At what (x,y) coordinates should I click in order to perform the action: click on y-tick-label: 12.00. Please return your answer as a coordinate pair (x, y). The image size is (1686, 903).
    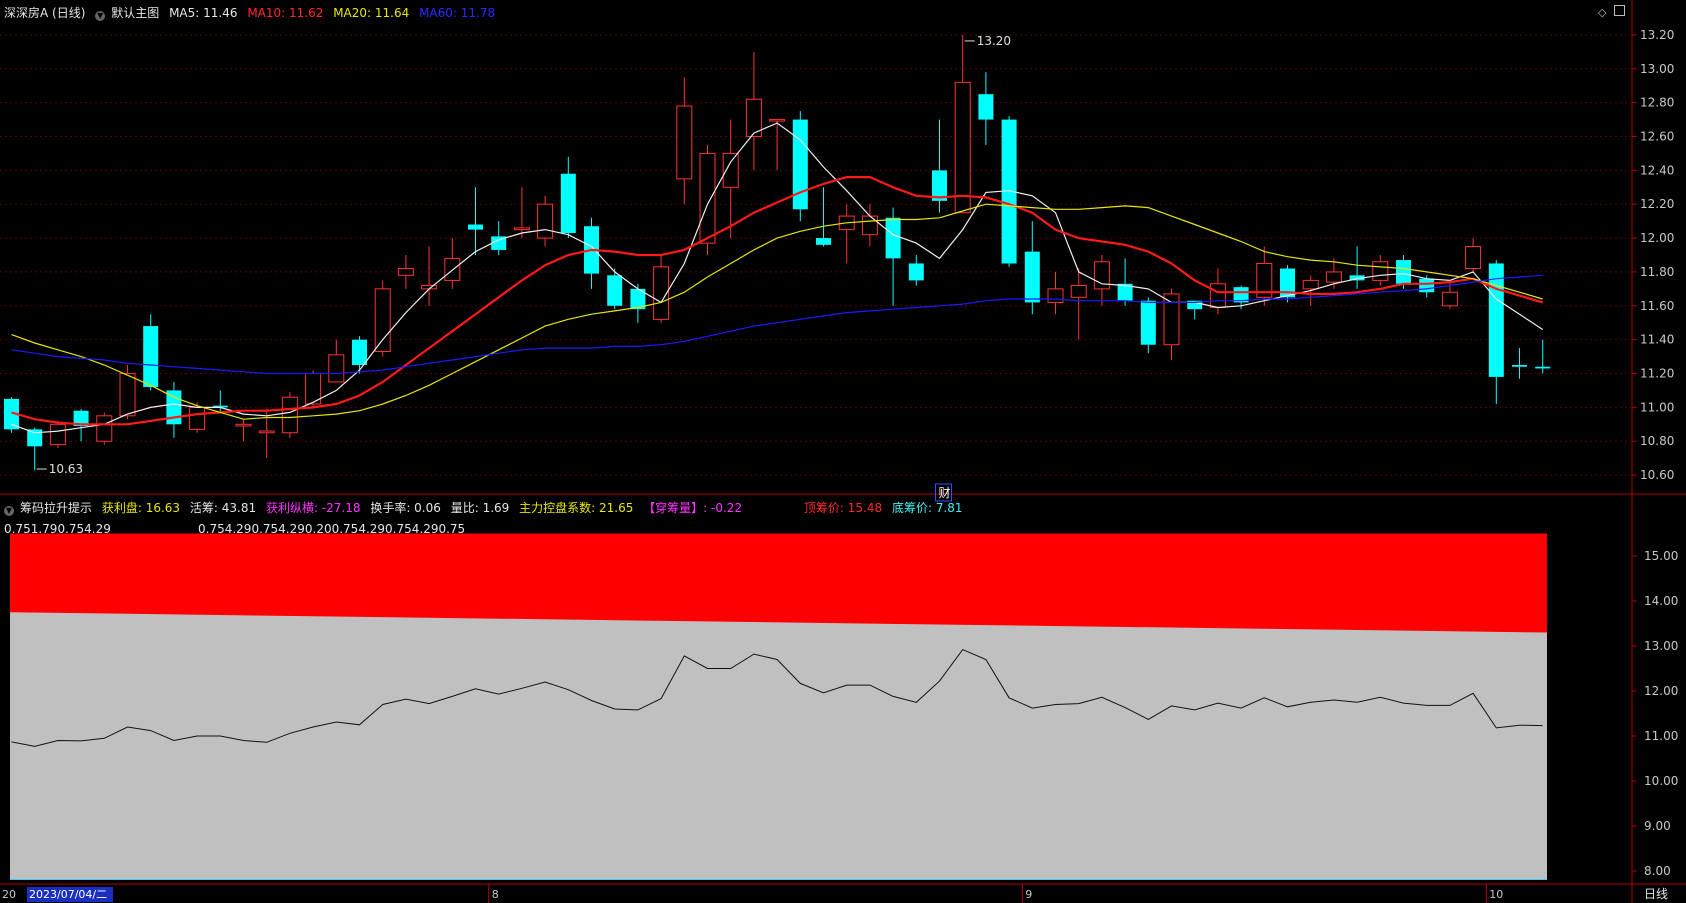
    Looking at the image, I should click on (1657, 238).